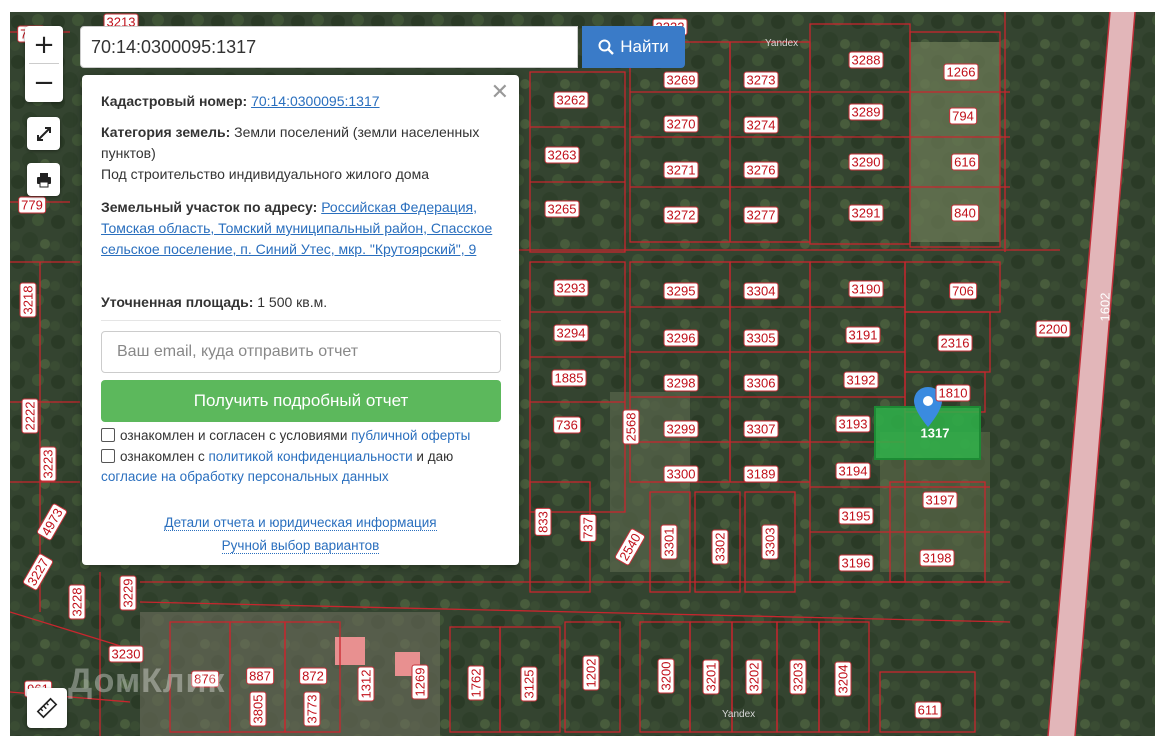  Describe the element at coordinates (856, 516) in the screenshot. I see `parcel-label-3195: 3195` at that location.